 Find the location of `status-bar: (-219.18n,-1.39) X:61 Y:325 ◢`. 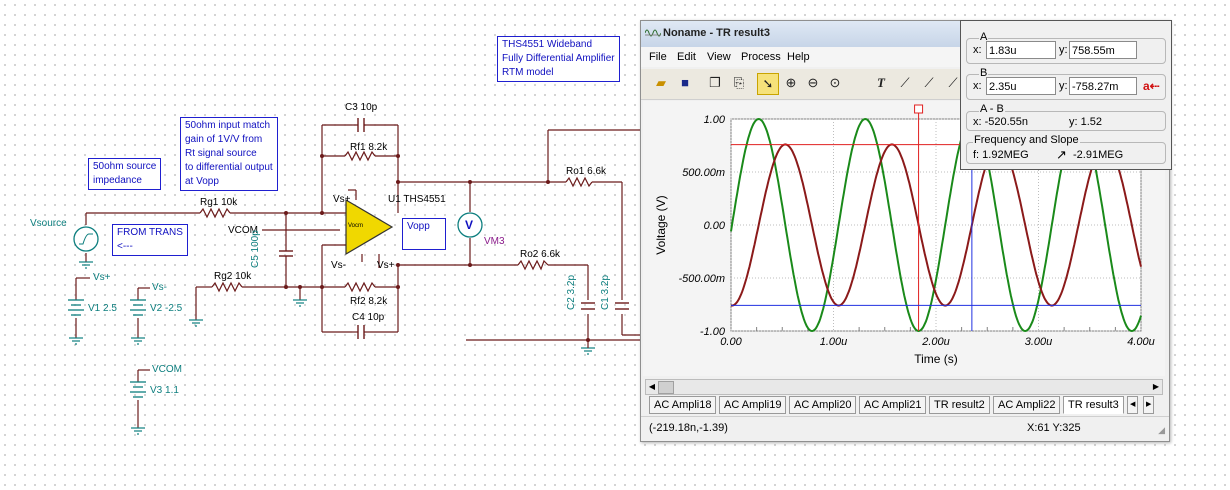

status-bar: (-219.18n,-1.39) X:61 Y:325 ◢ is located at coordinates (905, 428).